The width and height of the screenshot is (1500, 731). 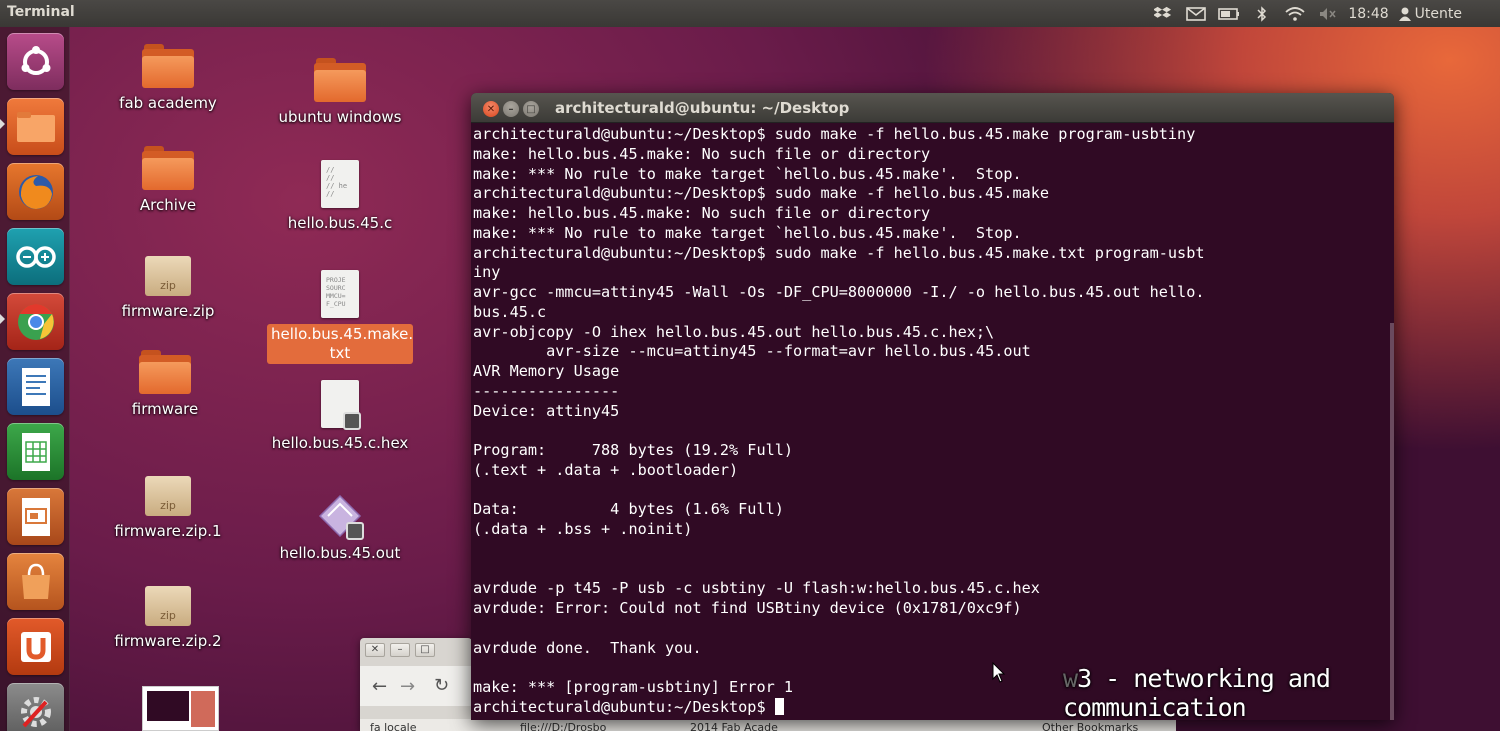 I want to click on user-icon, so click(x=1404, y=14).